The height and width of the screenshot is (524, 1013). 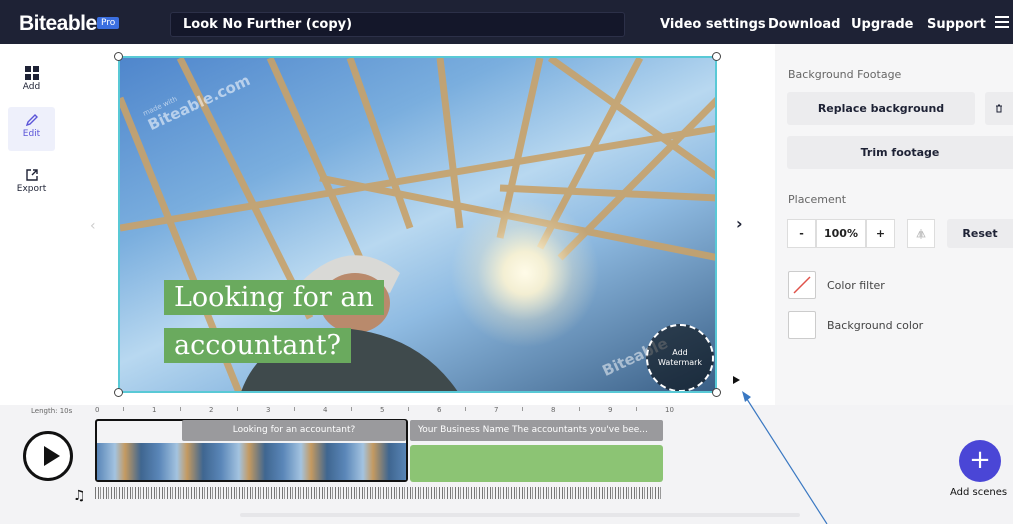 What do you see at coordinates (716, 392) in the screenshot?
I see `resize-handle-bottom-right` at bounding box center [716, 392].